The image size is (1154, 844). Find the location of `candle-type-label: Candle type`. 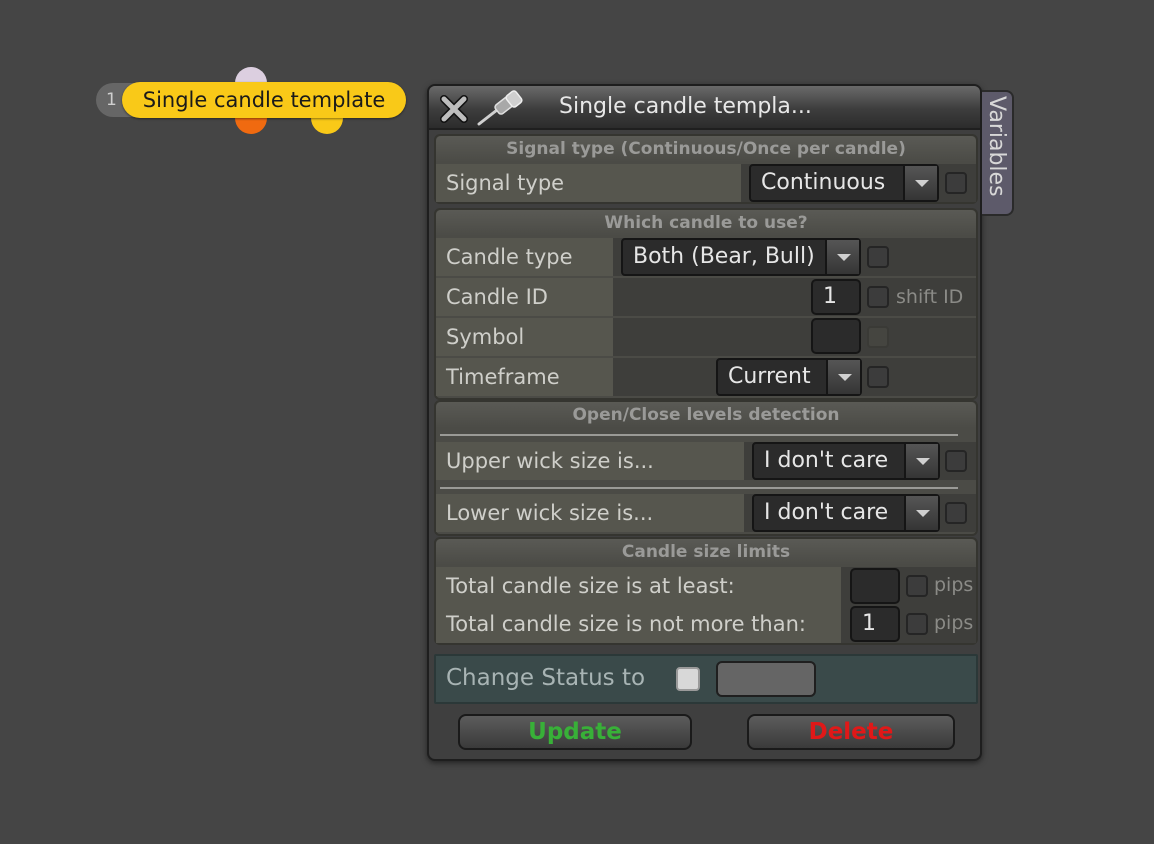

candle-type-label: Candle type is located at coordinates (524, 257).